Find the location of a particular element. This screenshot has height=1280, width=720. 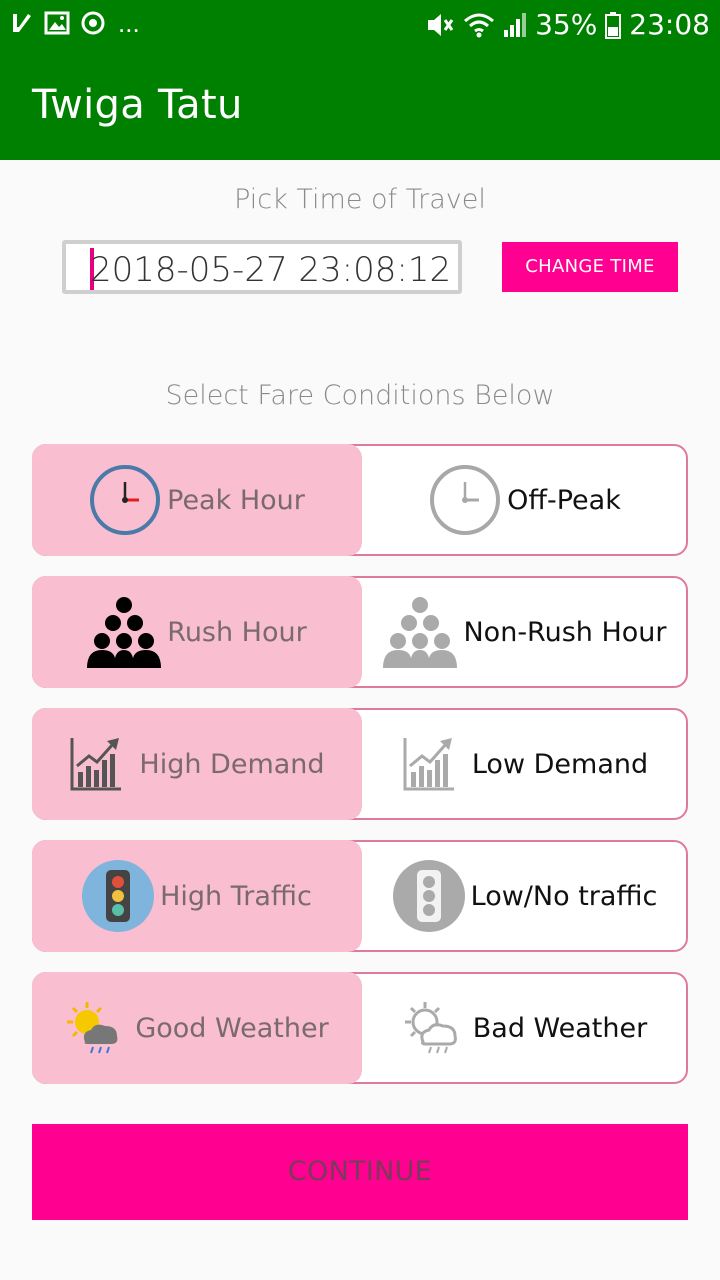

travel-time-label: Pick Time of Travel is located at coordinates (360, 199).